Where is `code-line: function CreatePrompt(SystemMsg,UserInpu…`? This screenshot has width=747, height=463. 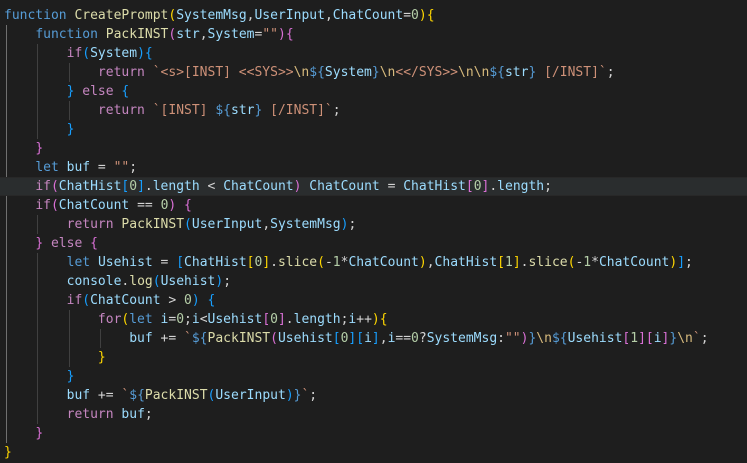
code-line: function CreatePrompt(SystemMsg,UserInpu… is located at coordinates (373, 15).